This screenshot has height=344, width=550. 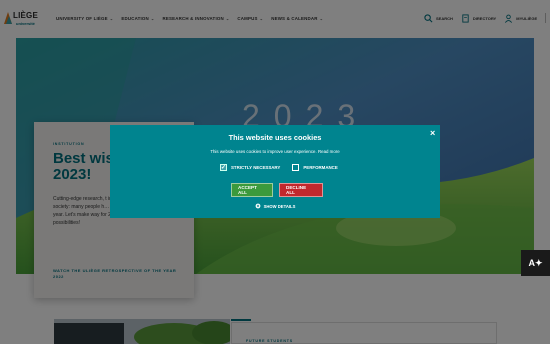 What do you see at coordinates (257, 206) in the screenshot?
I see `gear-icon` at bounding box center [257, 206].